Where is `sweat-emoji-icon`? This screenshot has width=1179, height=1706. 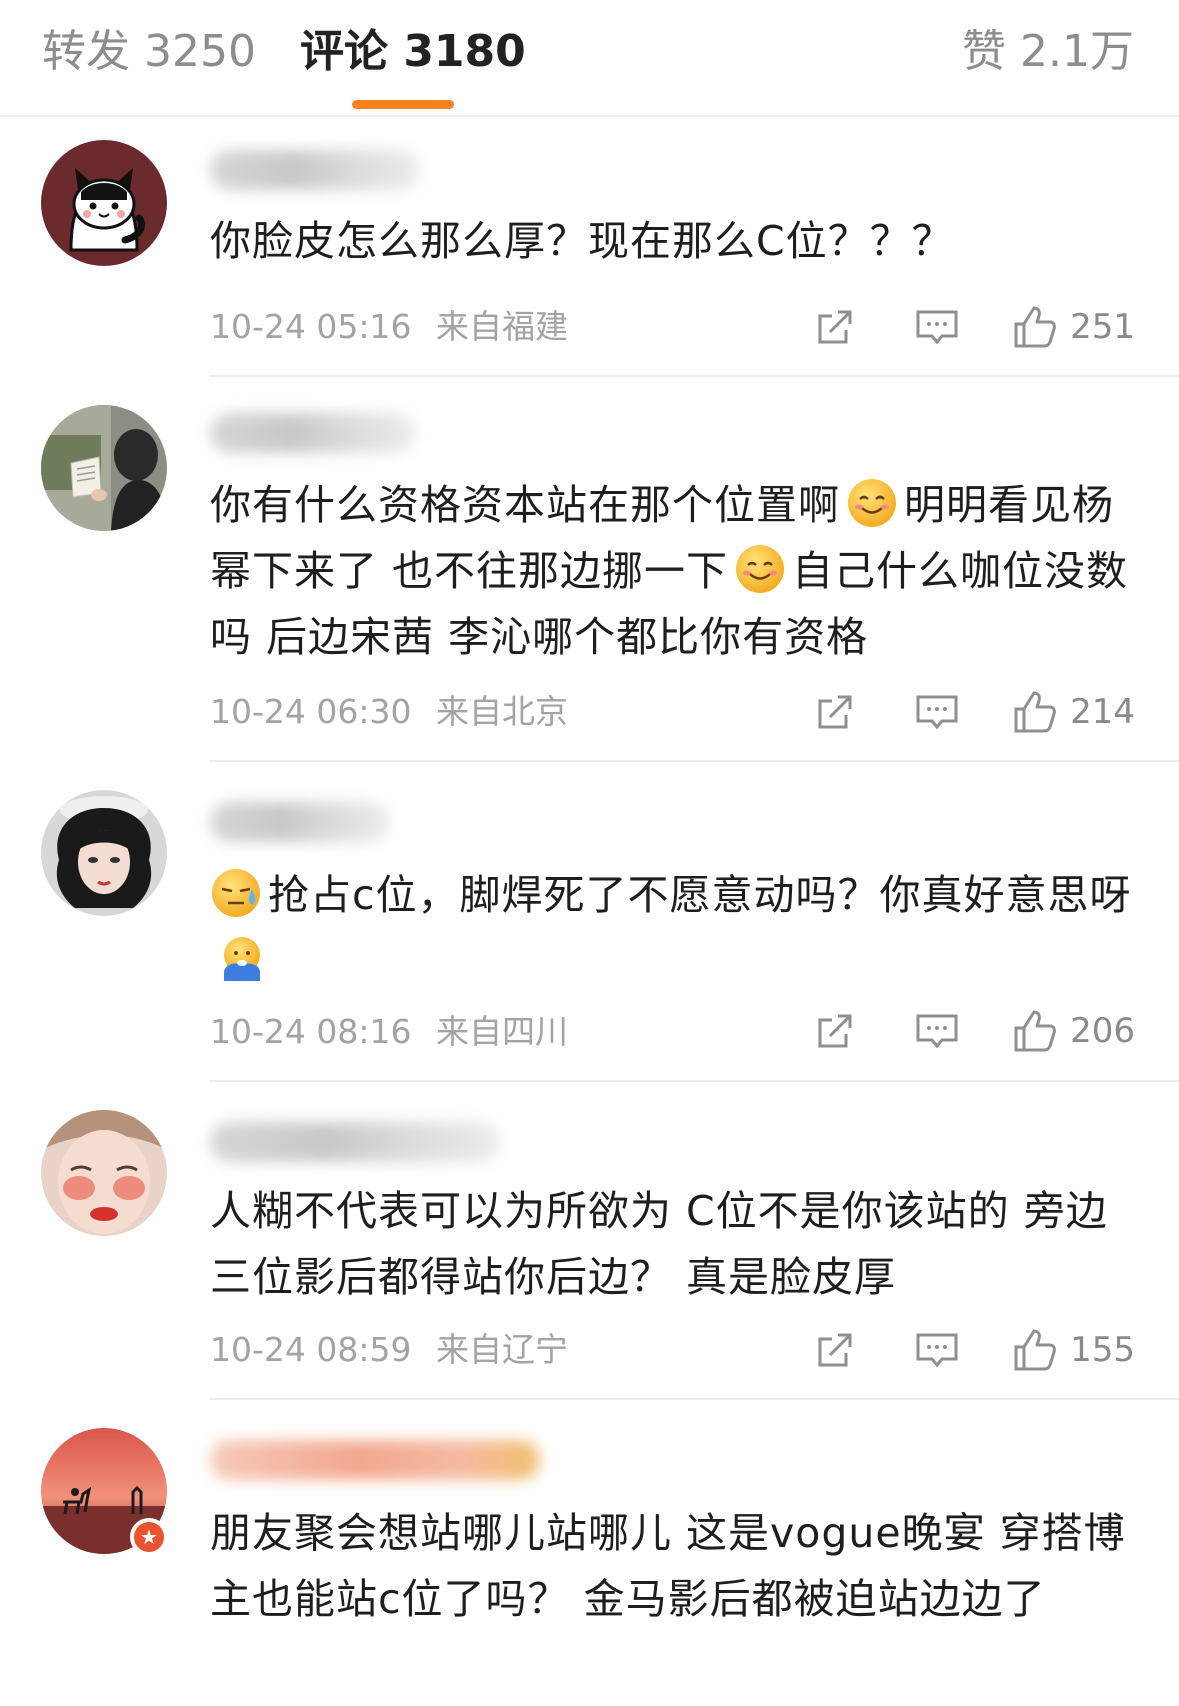 sweat-emoji-icon is located at coordinates (236, 893).